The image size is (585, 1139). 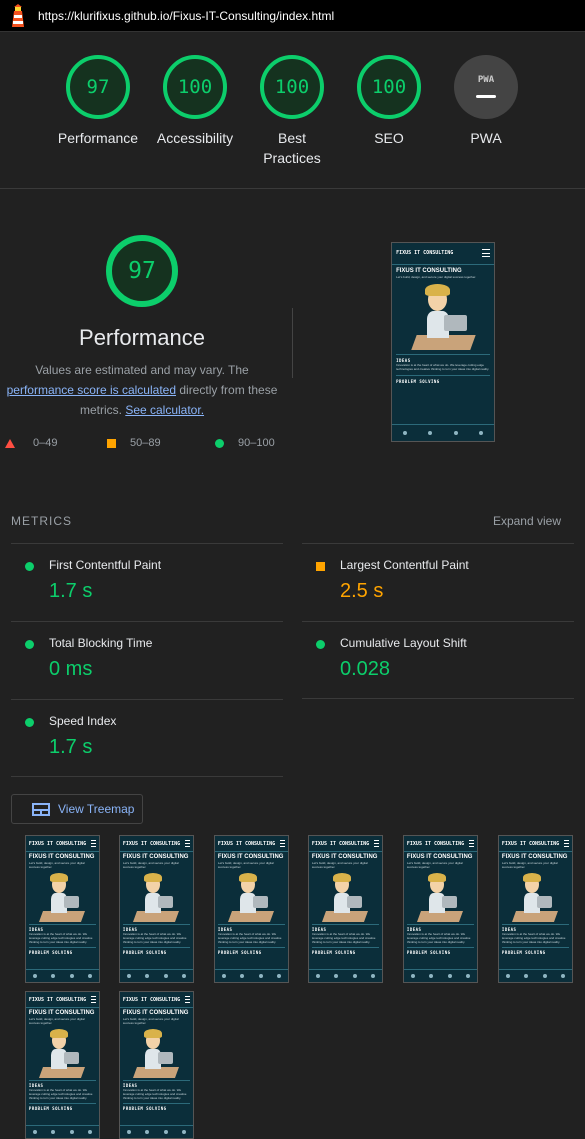 What do you see at coordinates (389, 138) in the screenshot?
I see `gauge-label-seo: SEO` at bounding box center [389, 138].